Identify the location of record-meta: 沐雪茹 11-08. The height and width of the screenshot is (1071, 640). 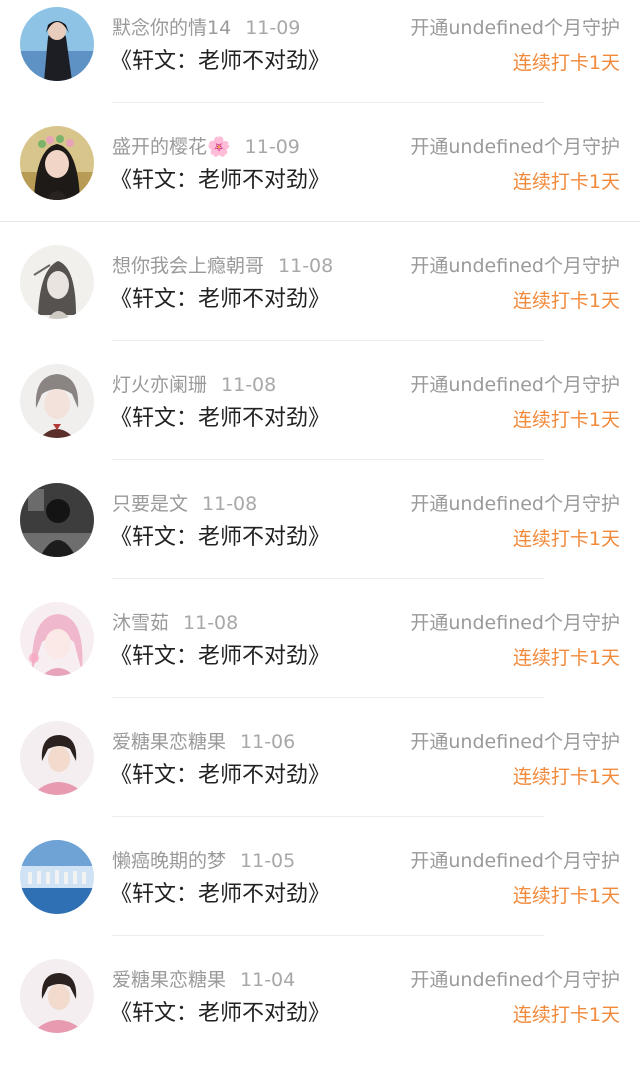
(175, 623).